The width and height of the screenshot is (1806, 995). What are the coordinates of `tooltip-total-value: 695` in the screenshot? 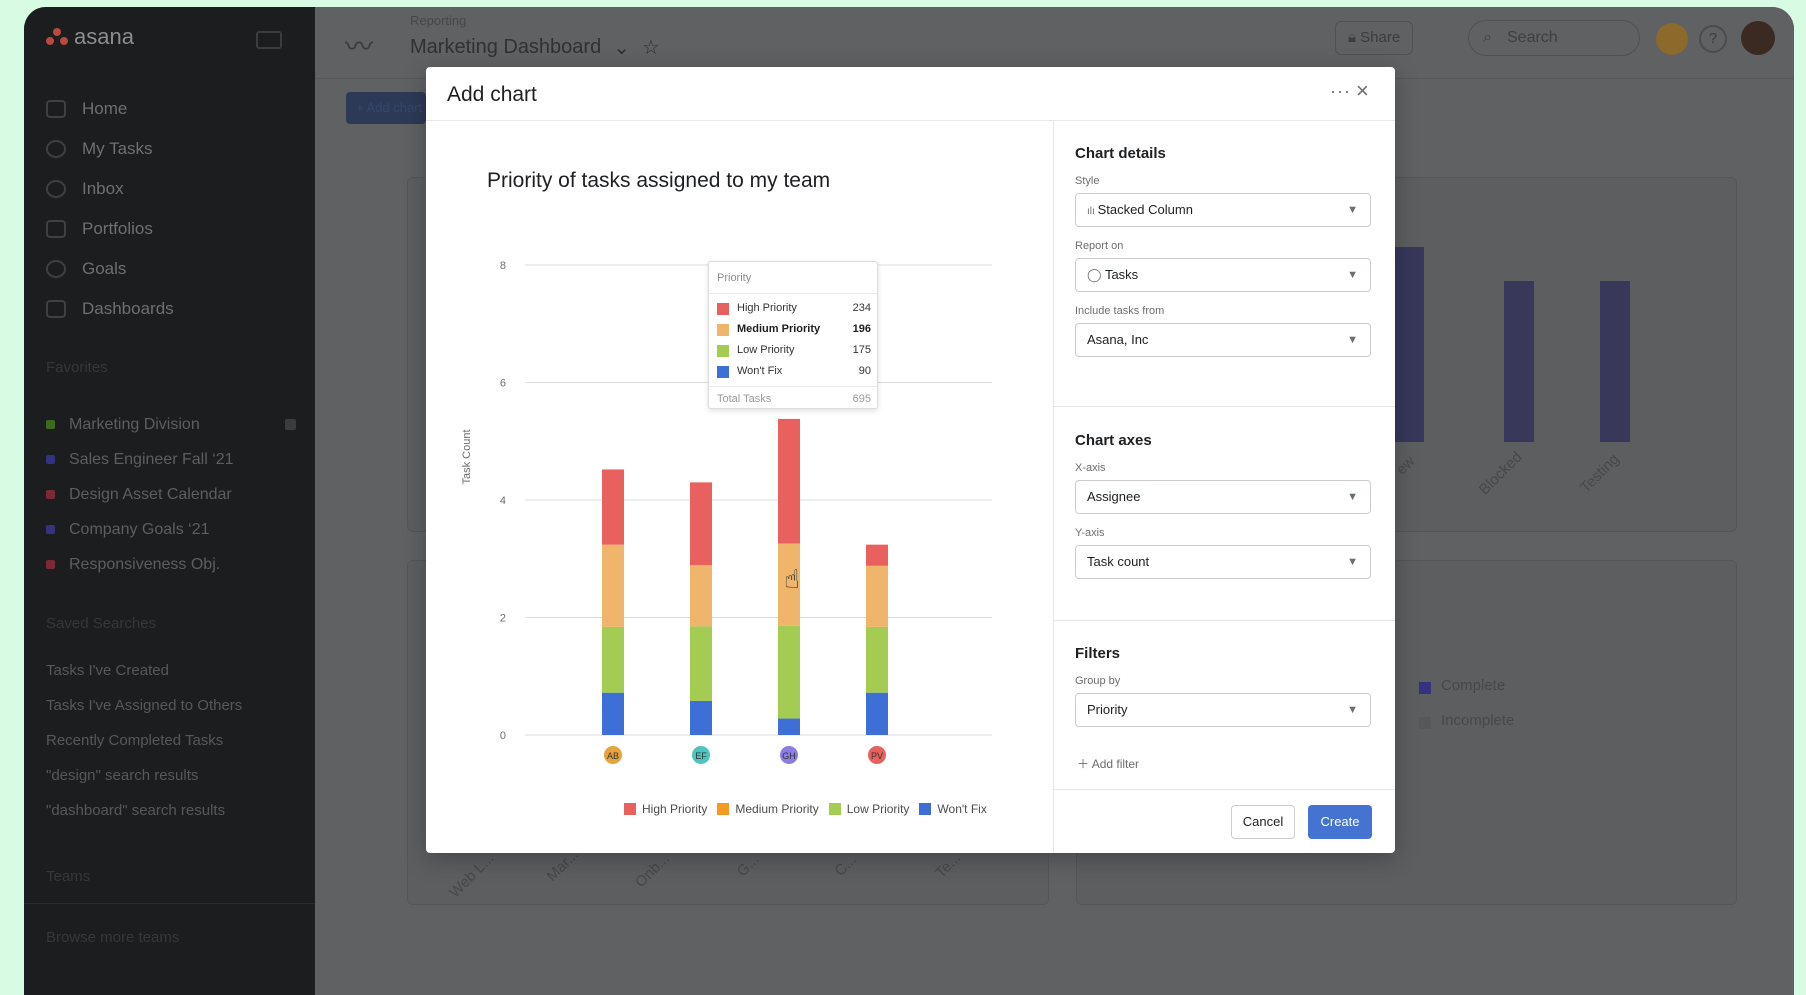 It's located at (861, 399).